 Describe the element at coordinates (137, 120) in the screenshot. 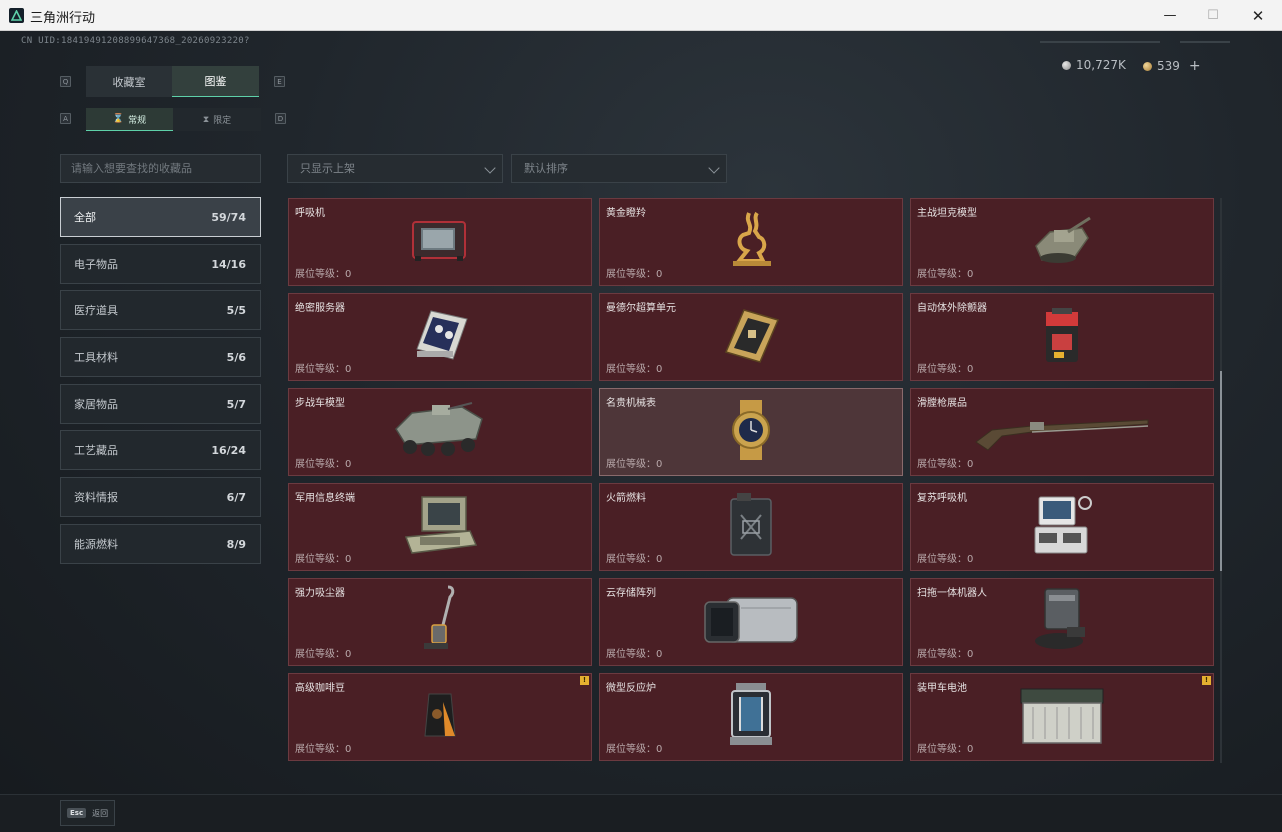

I see `subtab-label: 常规` at that location.